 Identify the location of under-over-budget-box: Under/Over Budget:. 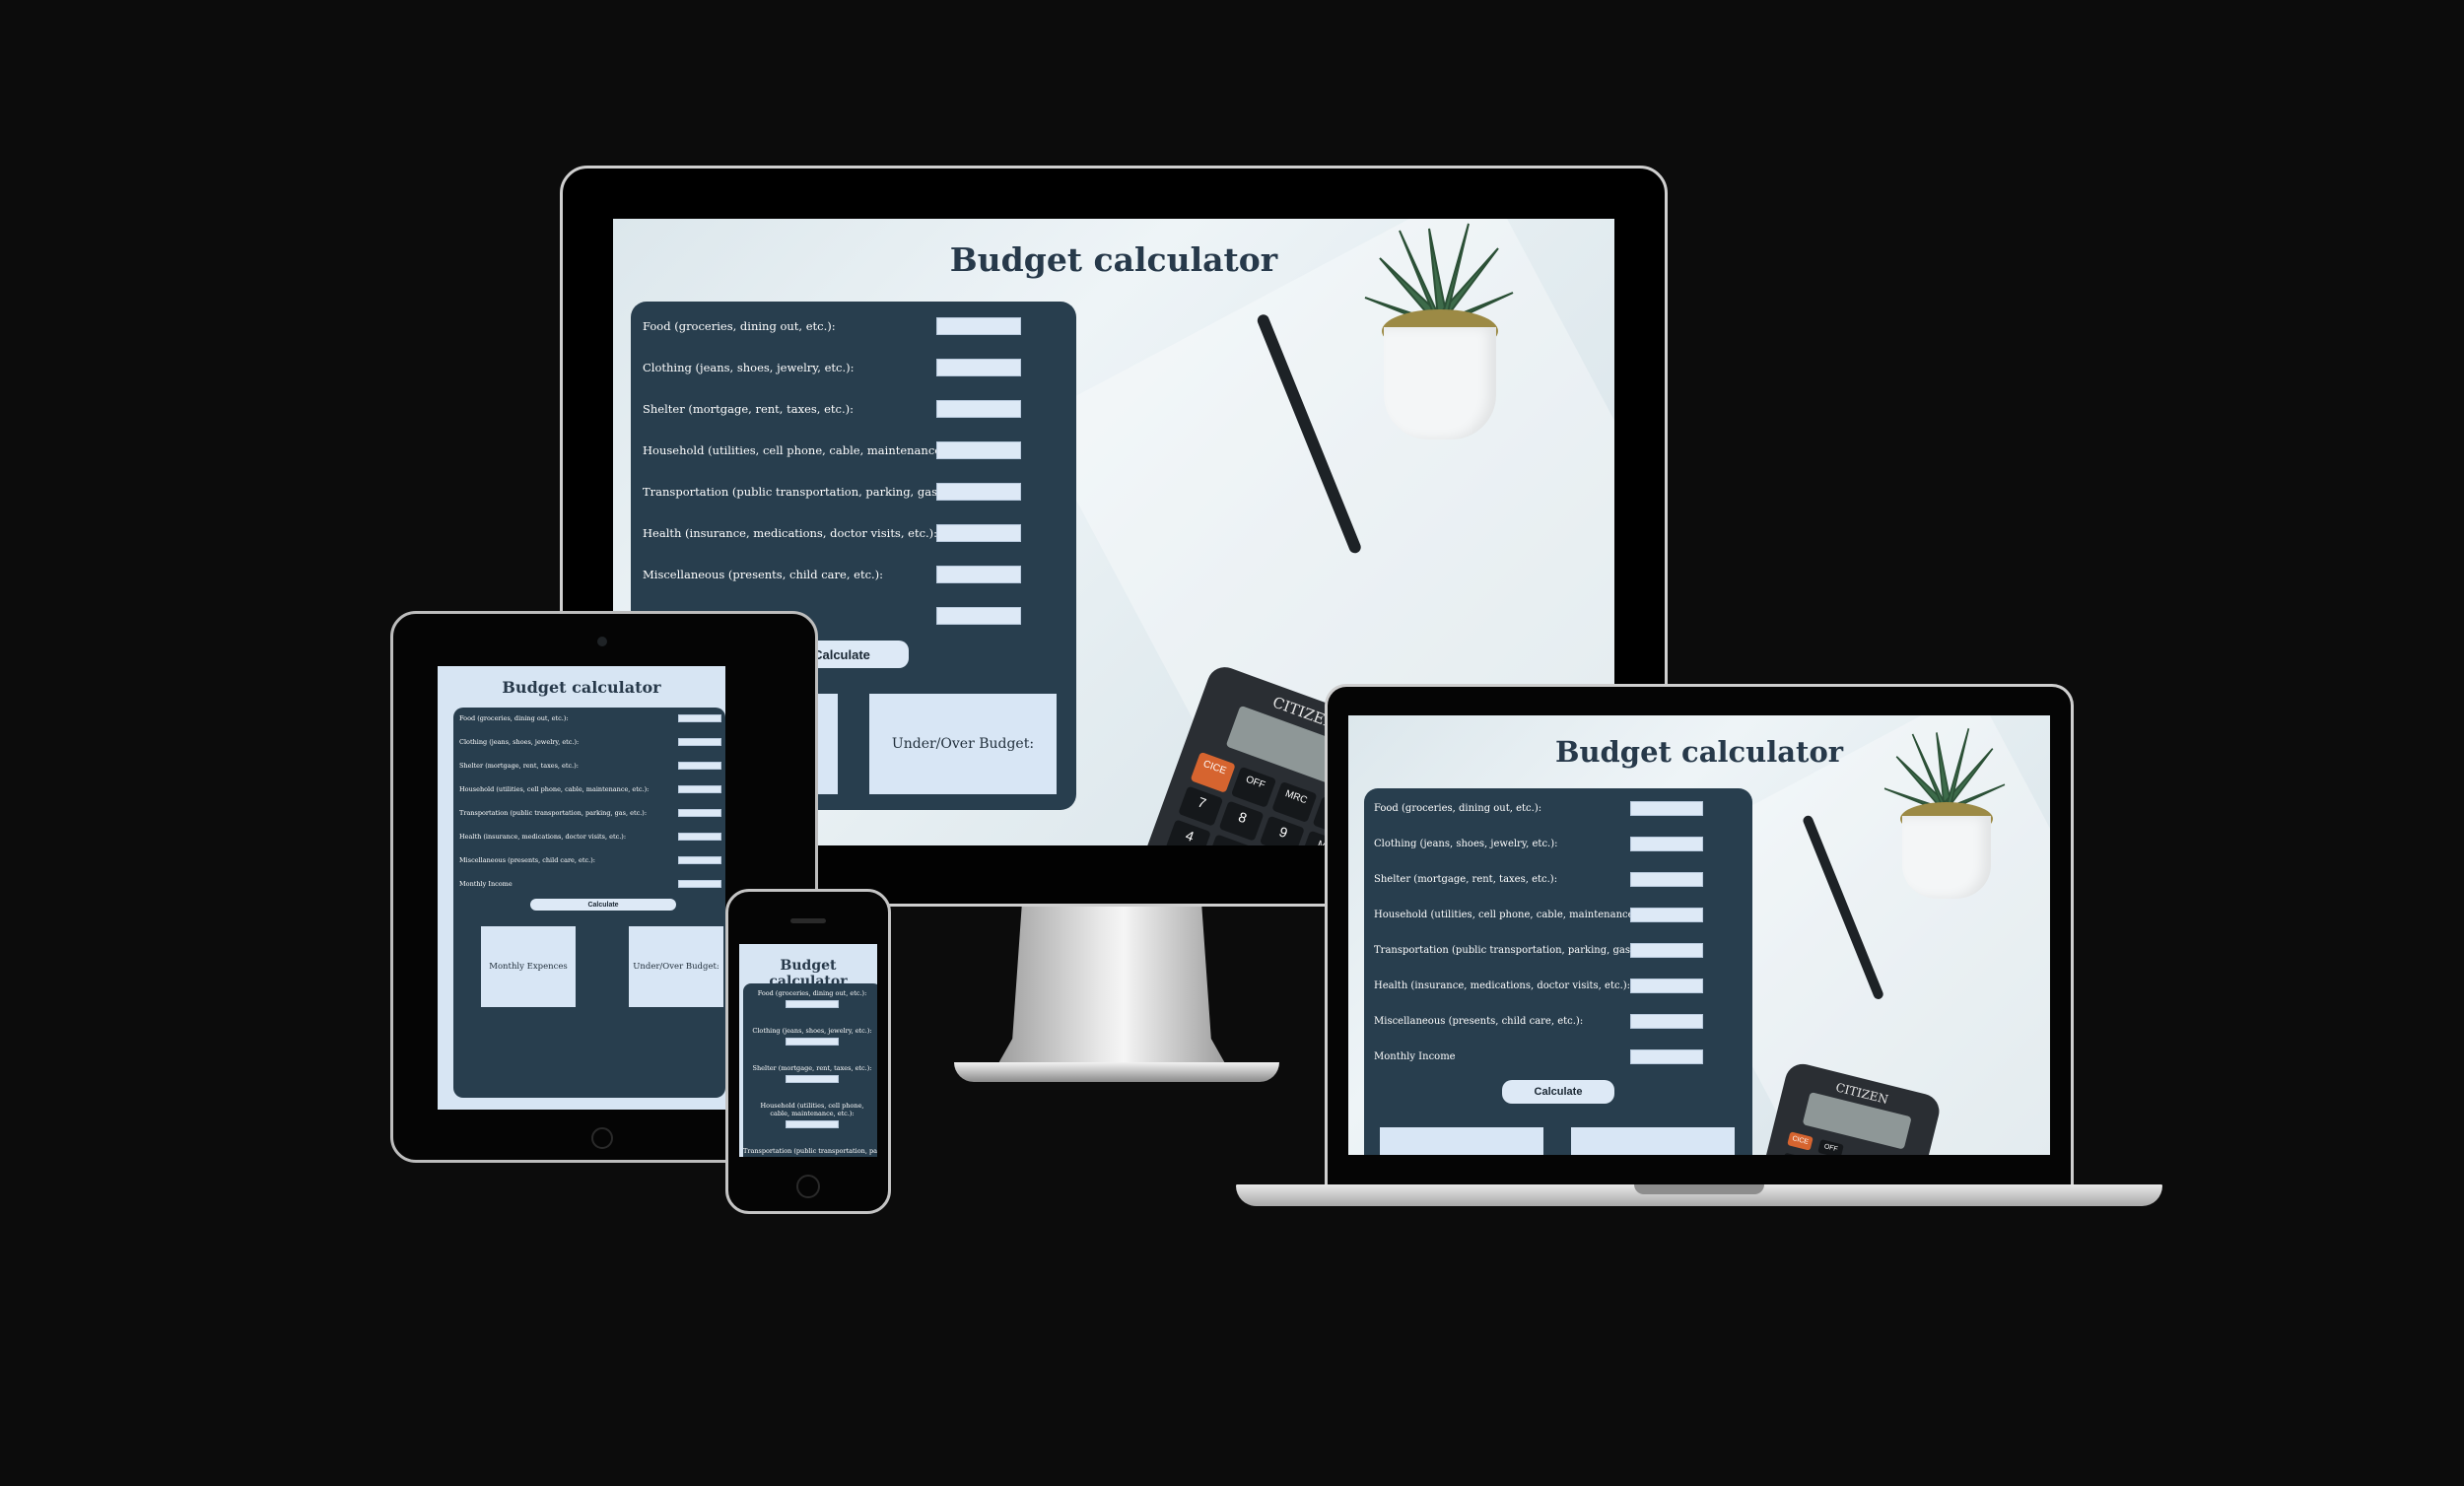
(676, 966).